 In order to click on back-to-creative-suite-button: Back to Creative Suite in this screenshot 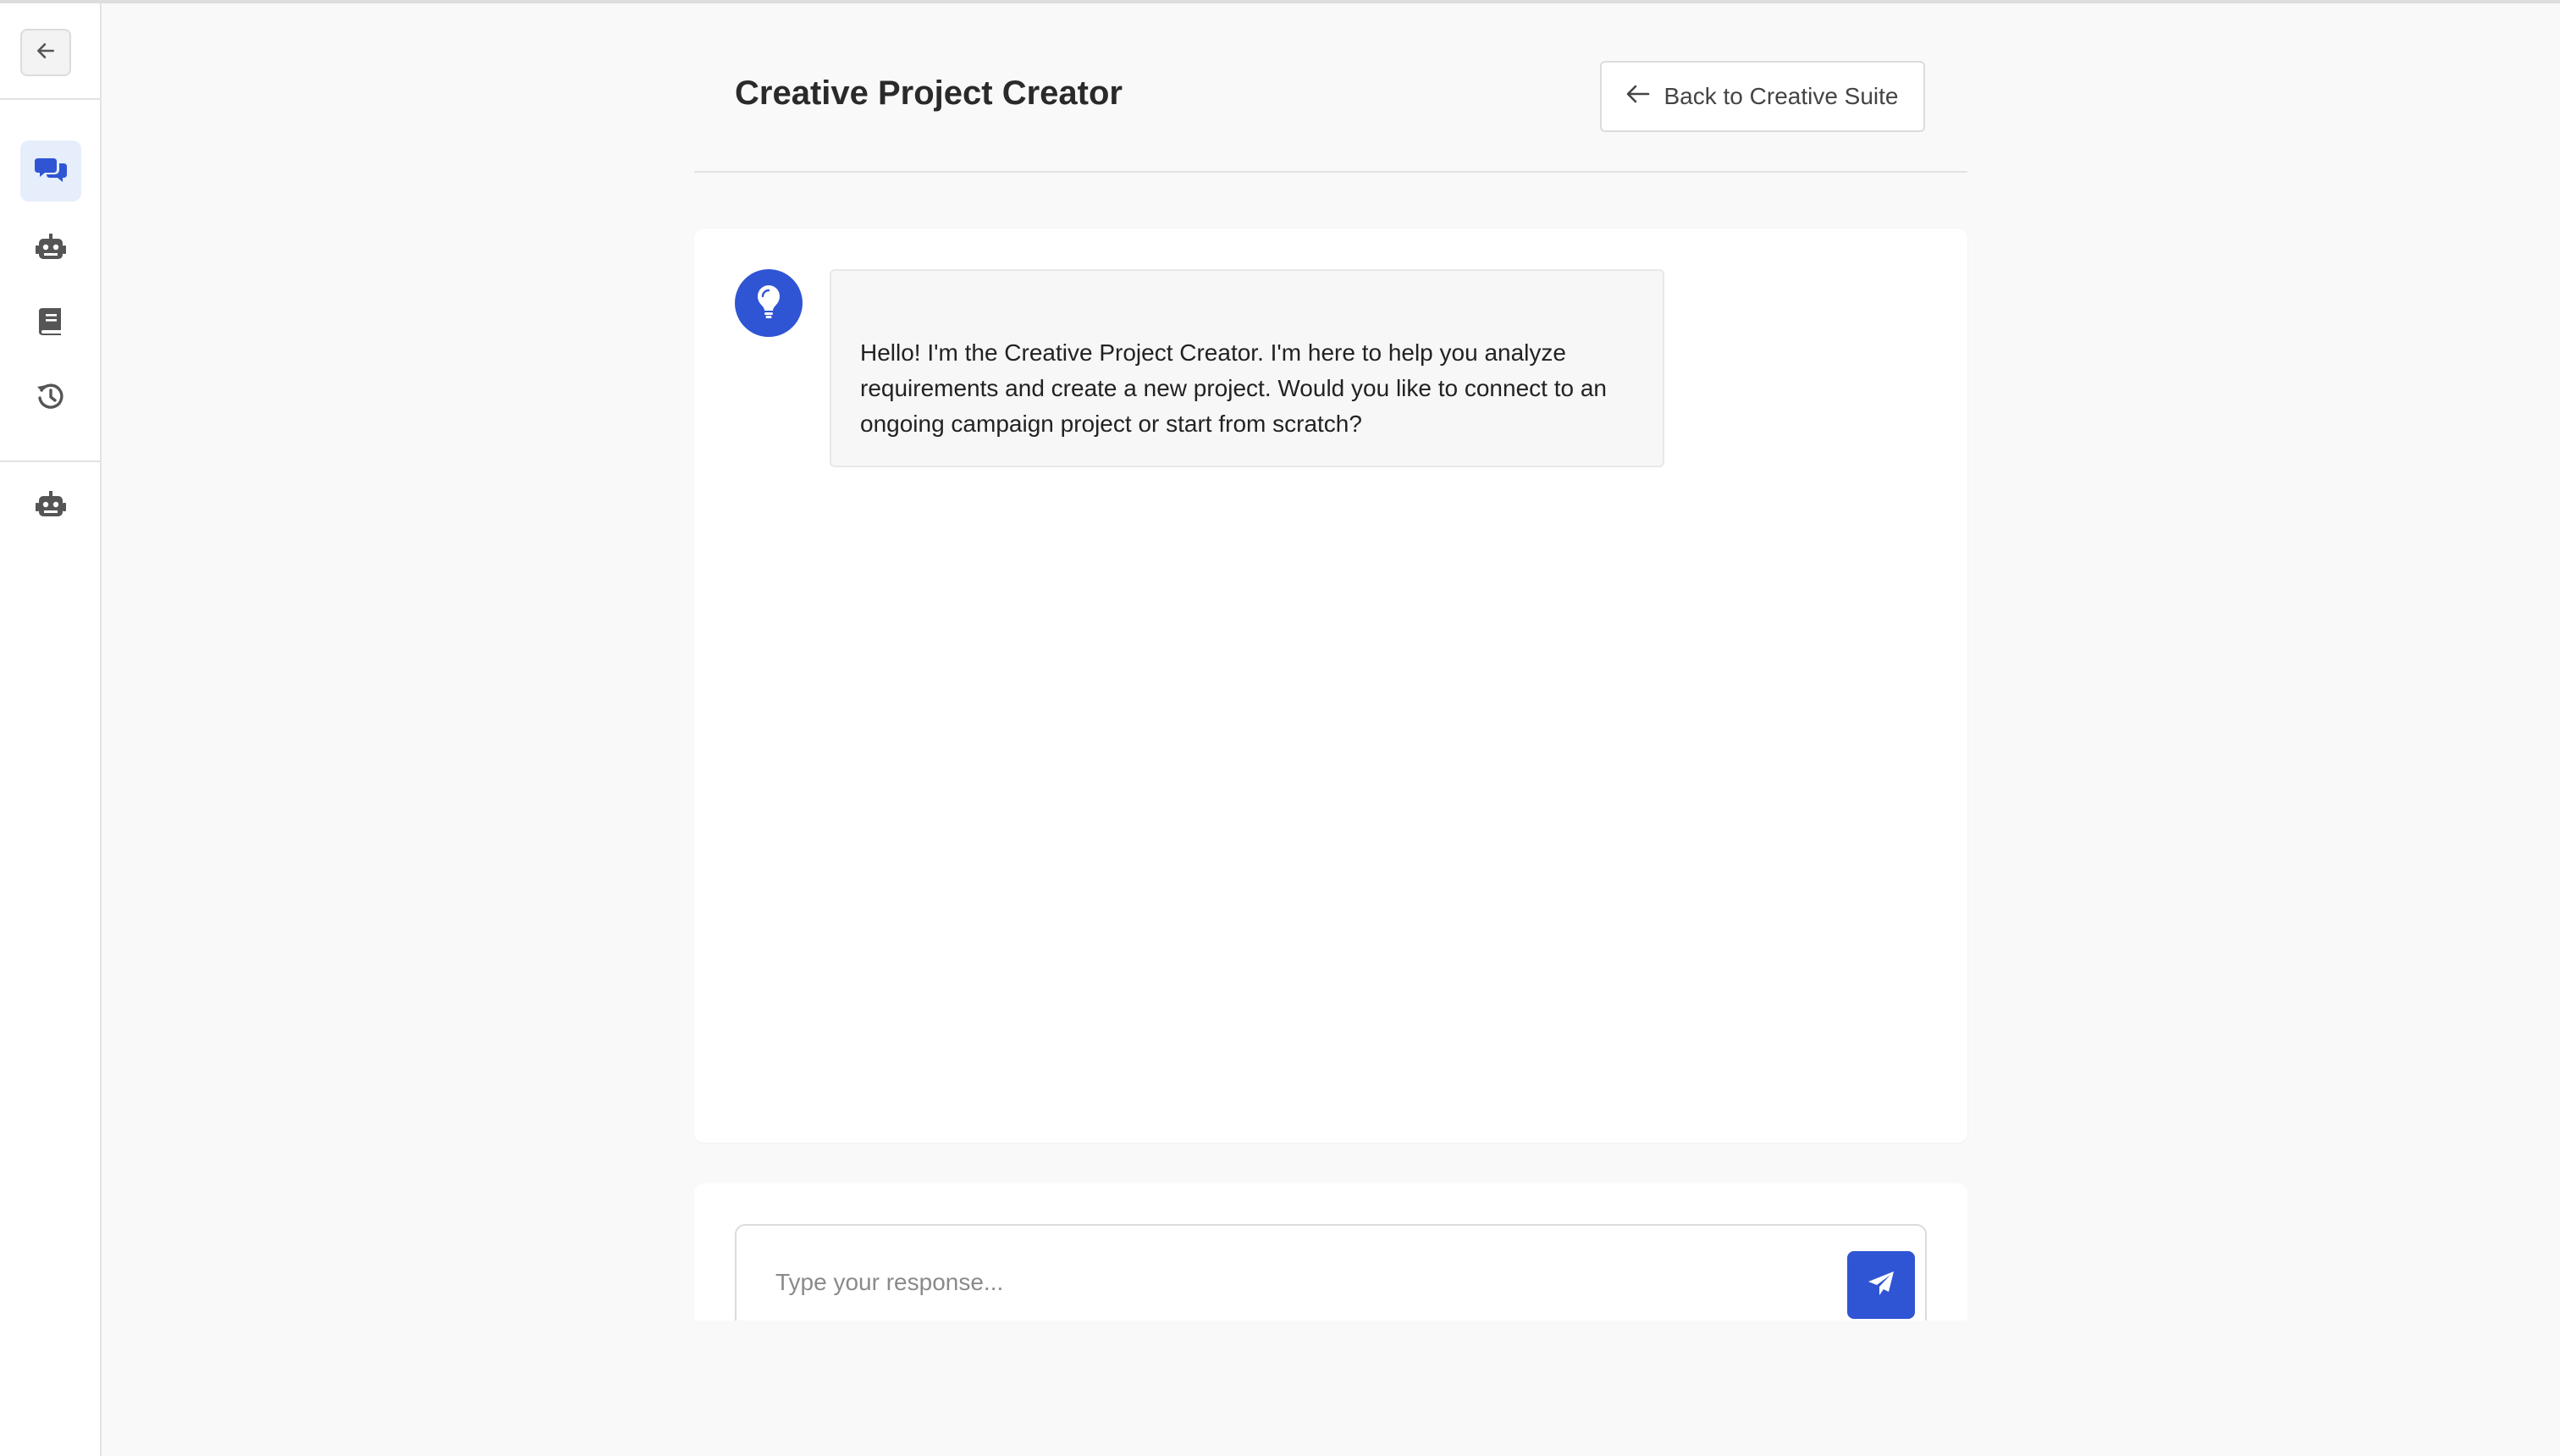, I will do `click(1762, 96)`.